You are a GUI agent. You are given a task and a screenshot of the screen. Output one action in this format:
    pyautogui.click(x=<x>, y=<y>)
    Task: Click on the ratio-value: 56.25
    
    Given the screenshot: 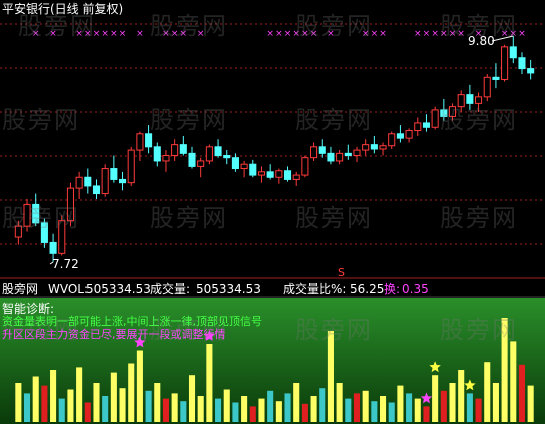 What is the action you would take?
    pyautogui.click(x=367, y=289)
    